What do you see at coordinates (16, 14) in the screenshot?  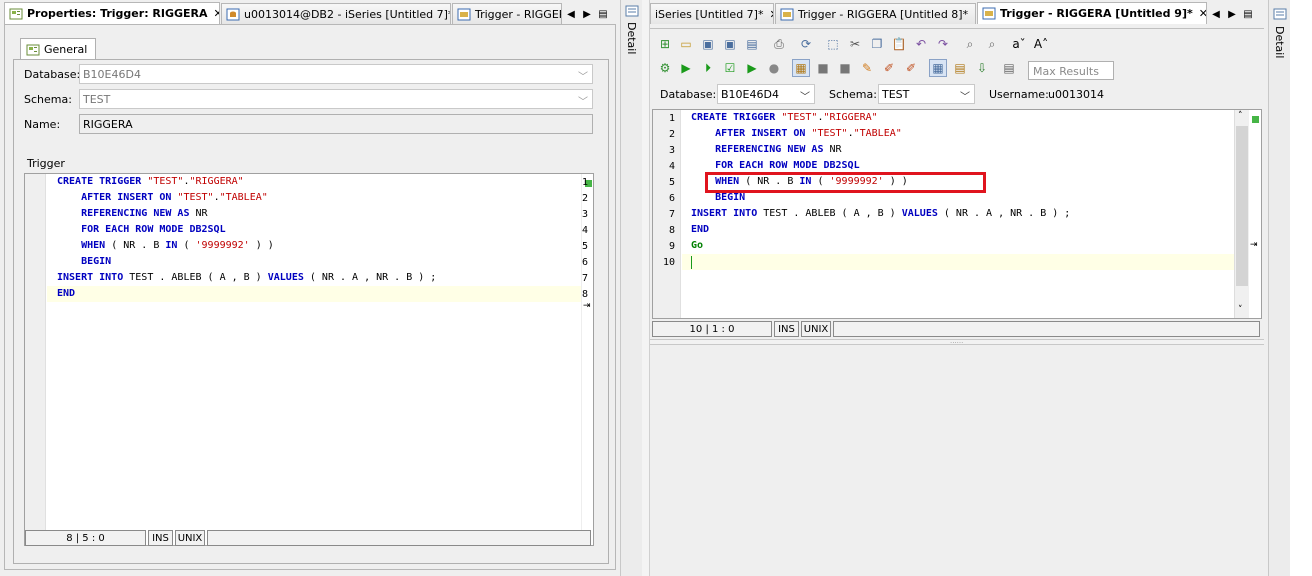 I see `properties-icon` at bounding box center [16, 14].